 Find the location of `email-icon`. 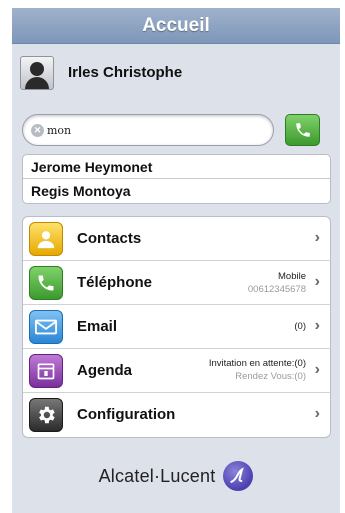

email-icon is located at coordinates (46, 327).